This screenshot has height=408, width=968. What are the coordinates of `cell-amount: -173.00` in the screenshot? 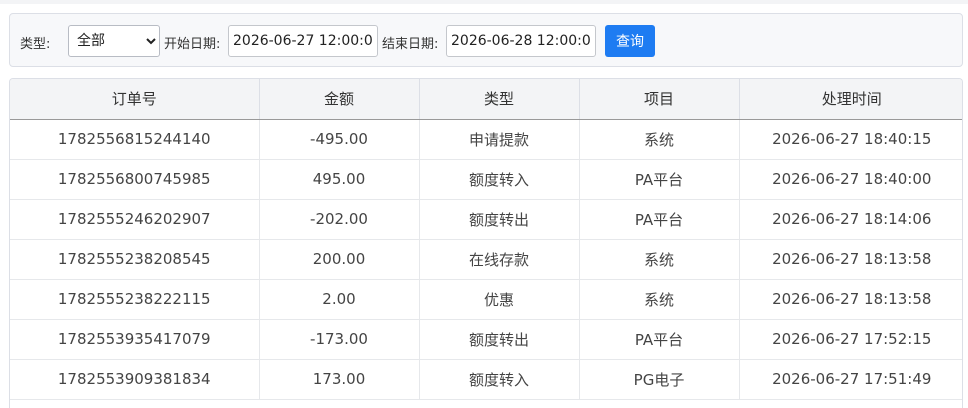 It's located at (339, 339).